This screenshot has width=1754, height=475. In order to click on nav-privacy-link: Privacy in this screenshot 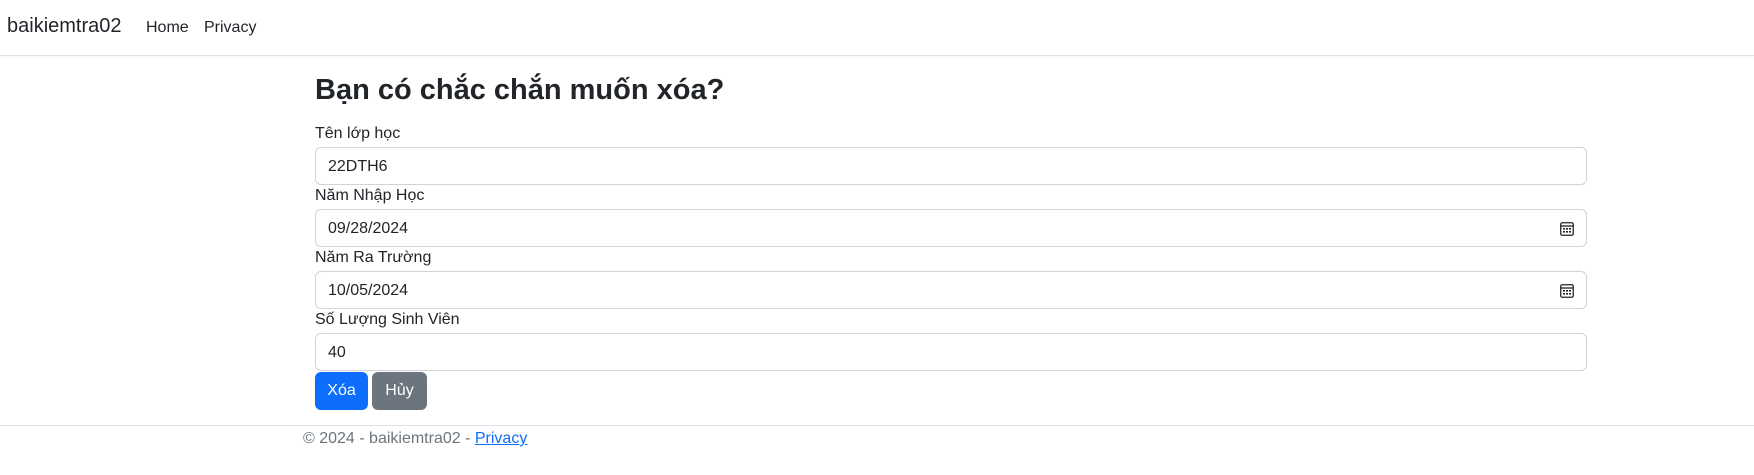, I will do `click(230, 28)`.